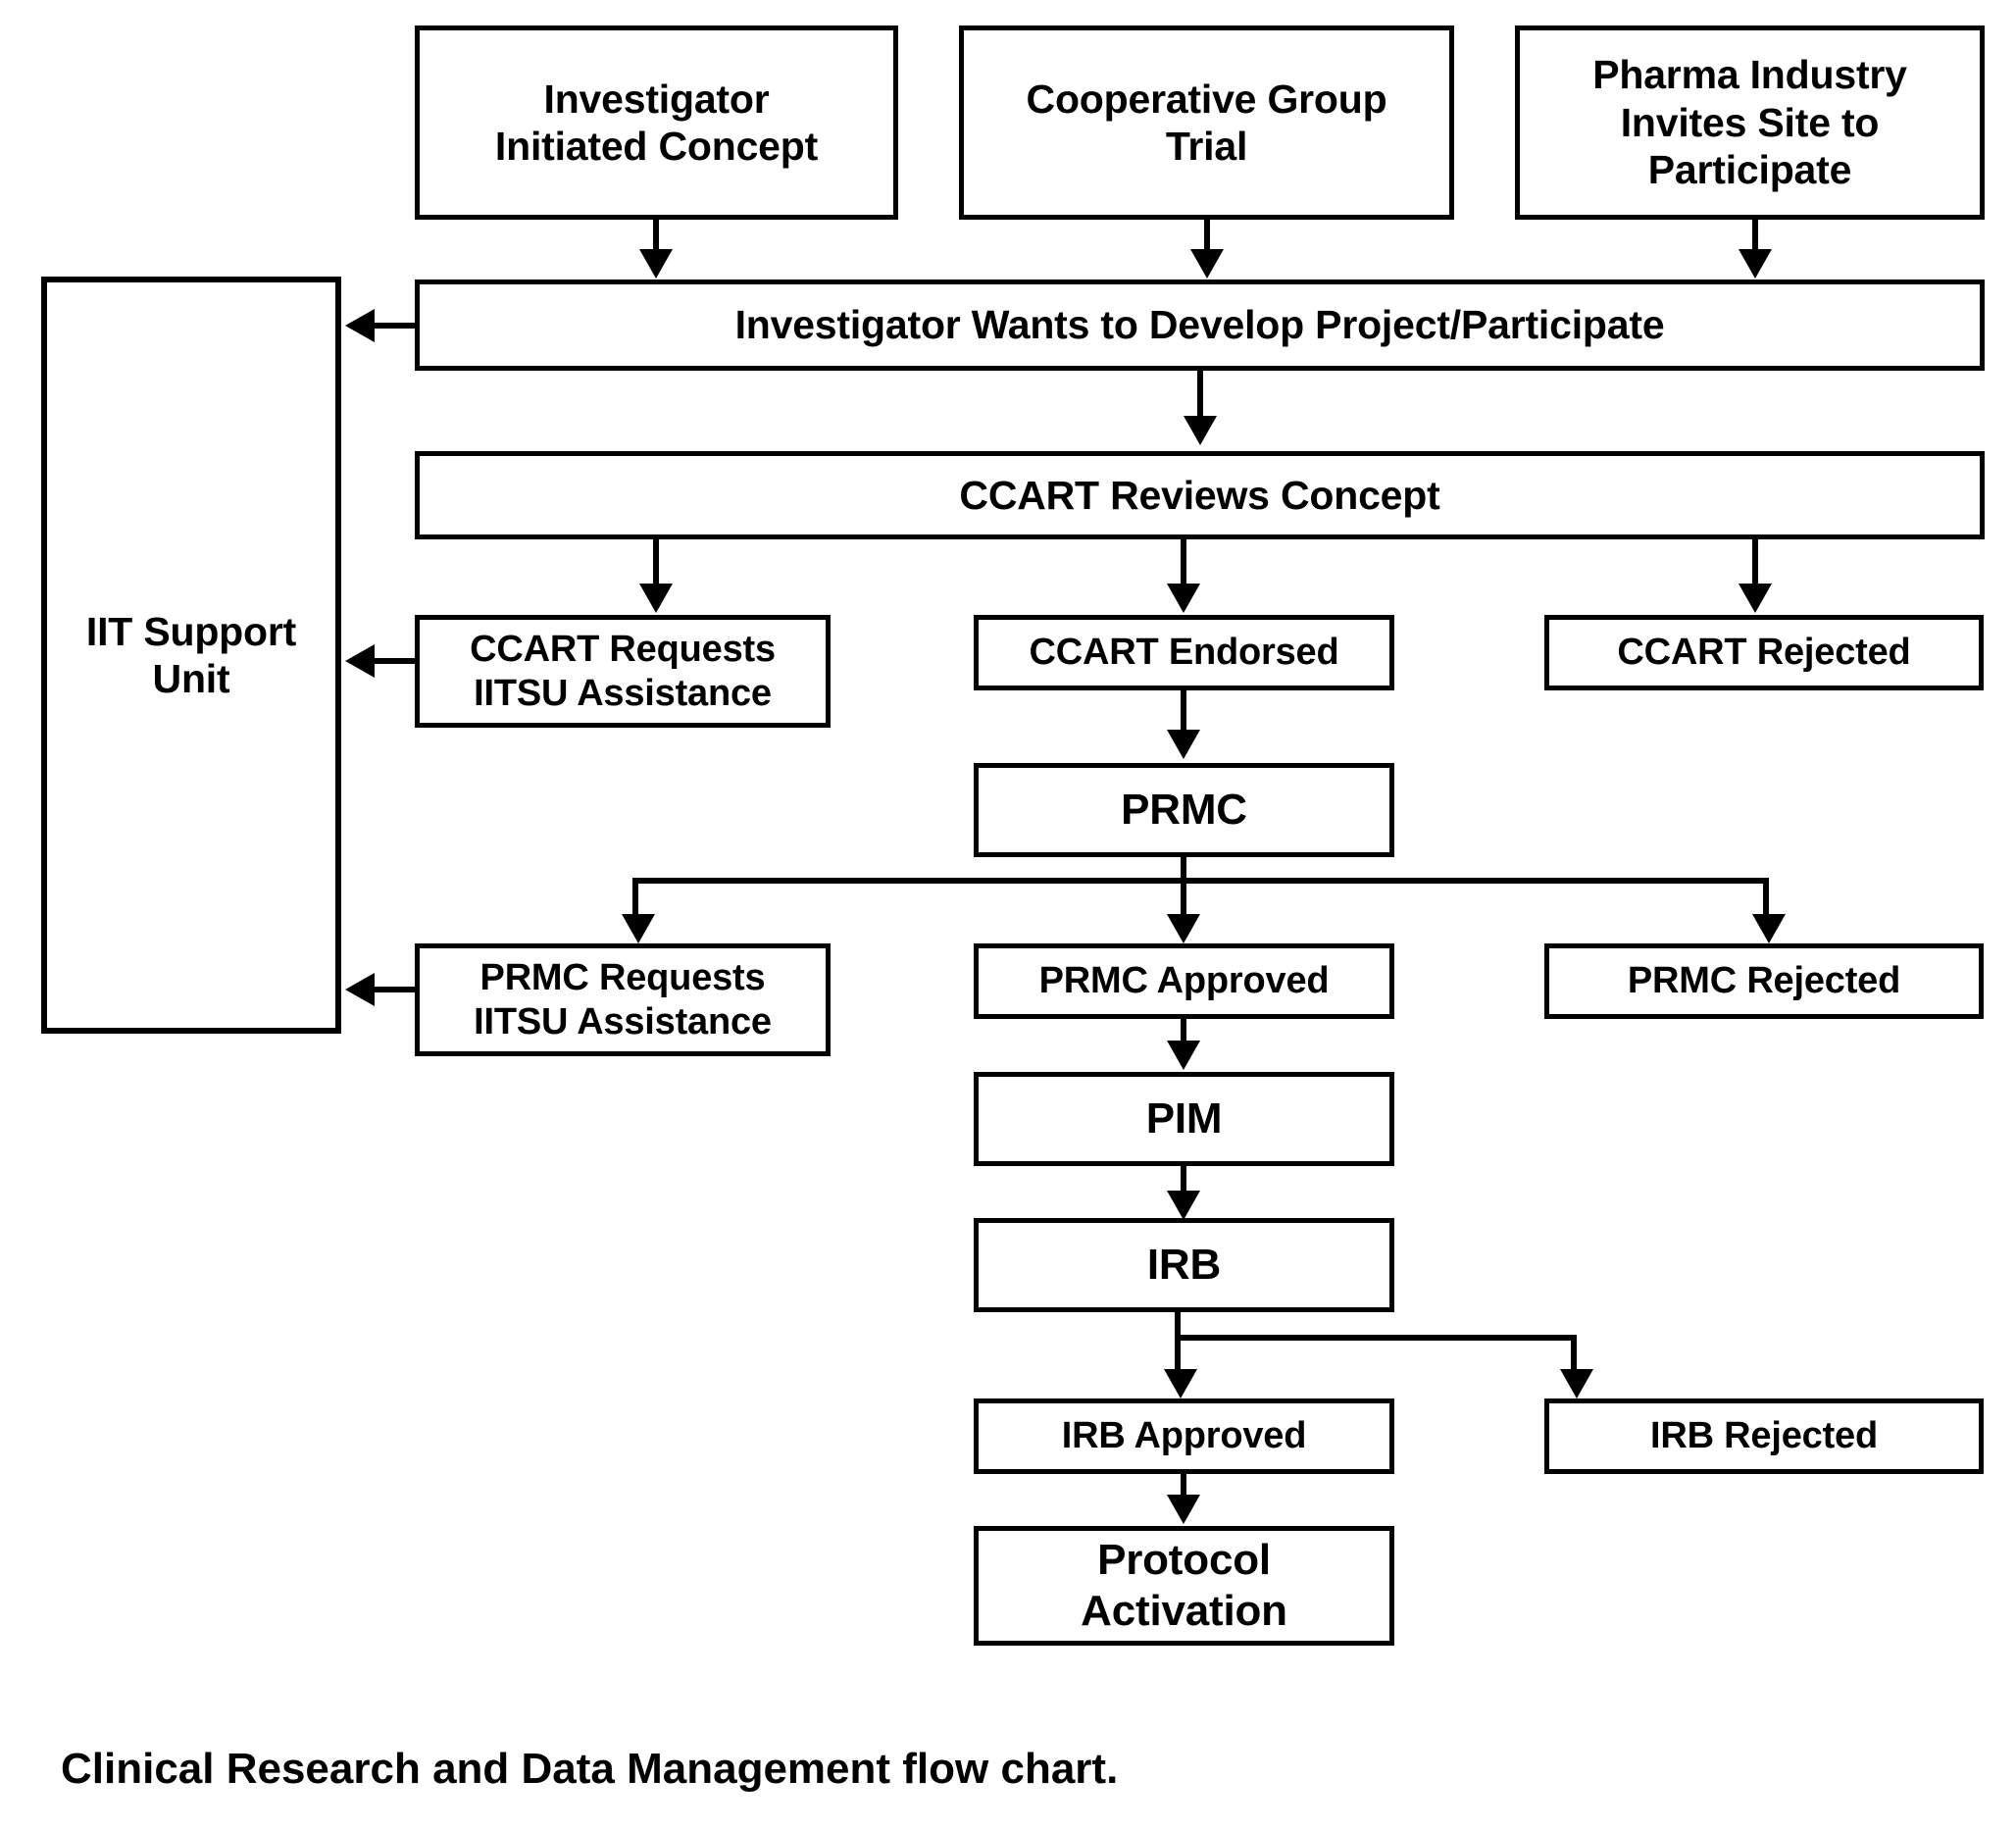  I want to click on node-label: CCART Requests IITSU Assistance, so click(623, 671).